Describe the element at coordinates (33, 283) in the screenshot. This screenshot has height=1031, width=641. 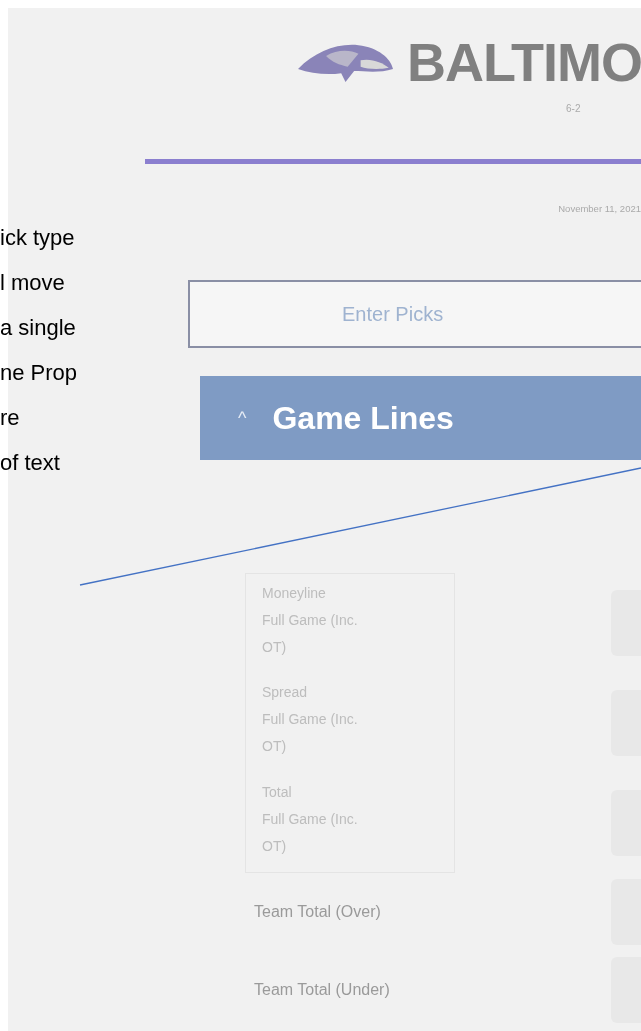
I see `annotation-text: l move` at that location.